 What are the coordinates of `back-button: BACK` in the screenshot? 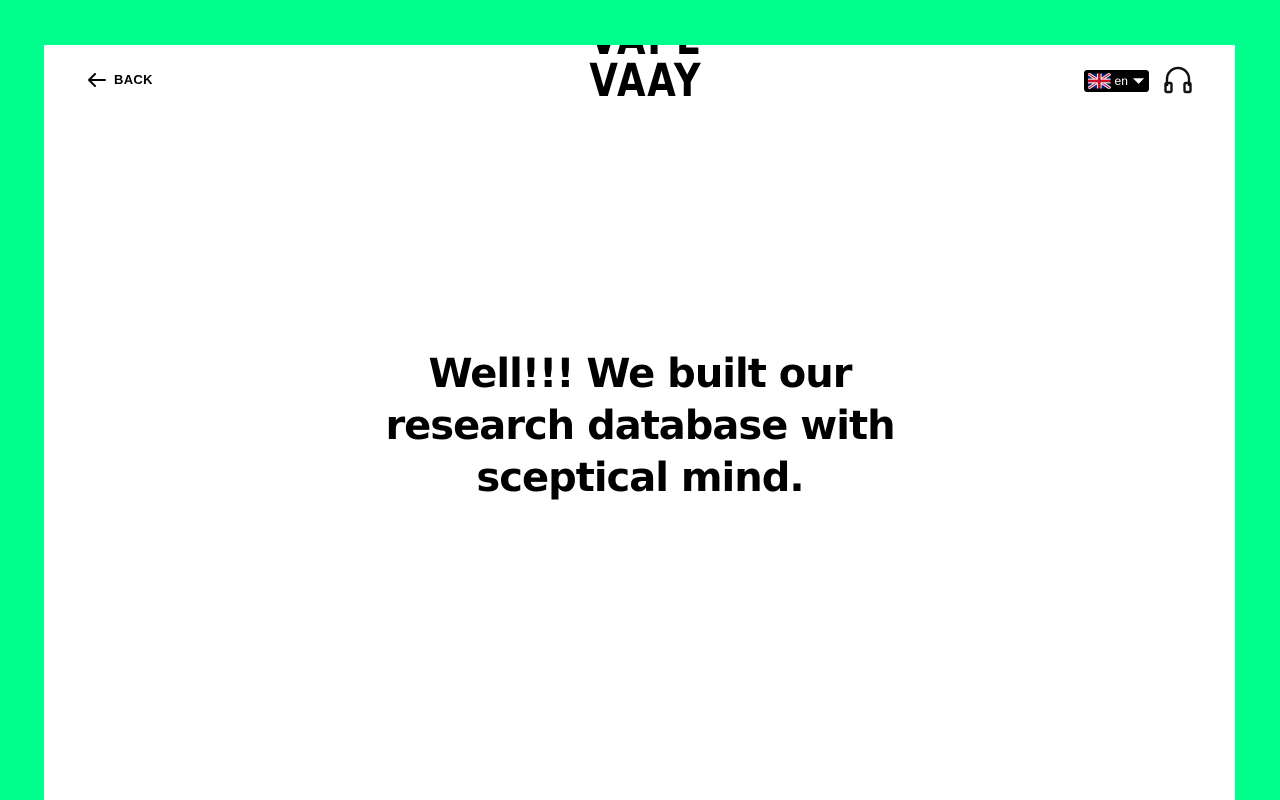 It's located at (120, 79).